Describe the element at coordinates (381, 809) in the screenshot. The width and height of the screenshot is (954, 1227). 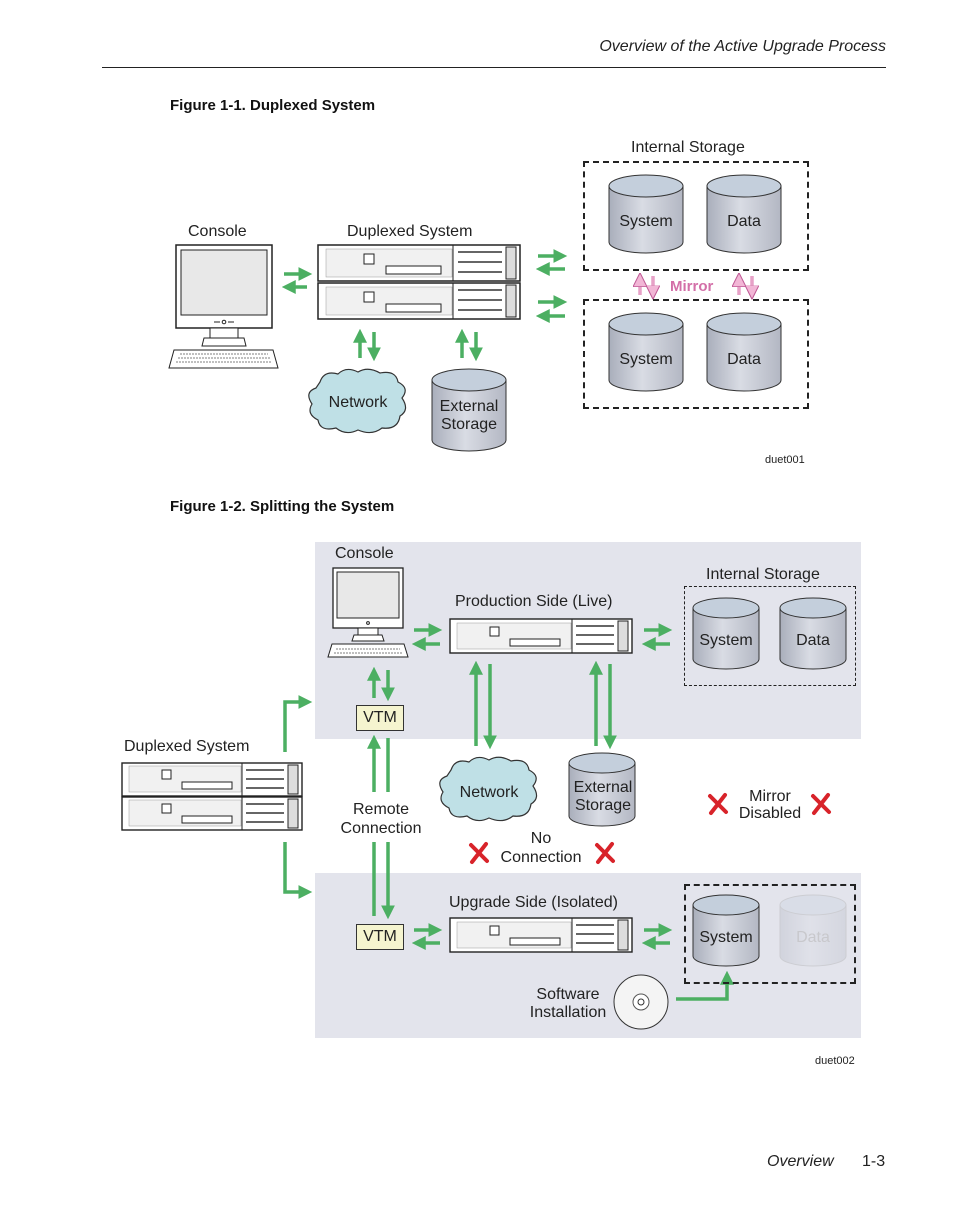
I see `fig2-remote-connection-line1: Remote` at that location.